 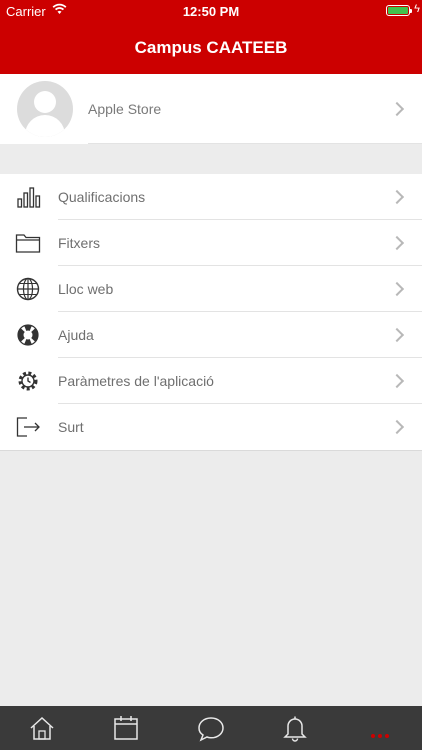 What do you see at coordinates (86, 289) in the screenshot?
I see `menu-item-label: Lloc web` at bounding box center [86, 289].